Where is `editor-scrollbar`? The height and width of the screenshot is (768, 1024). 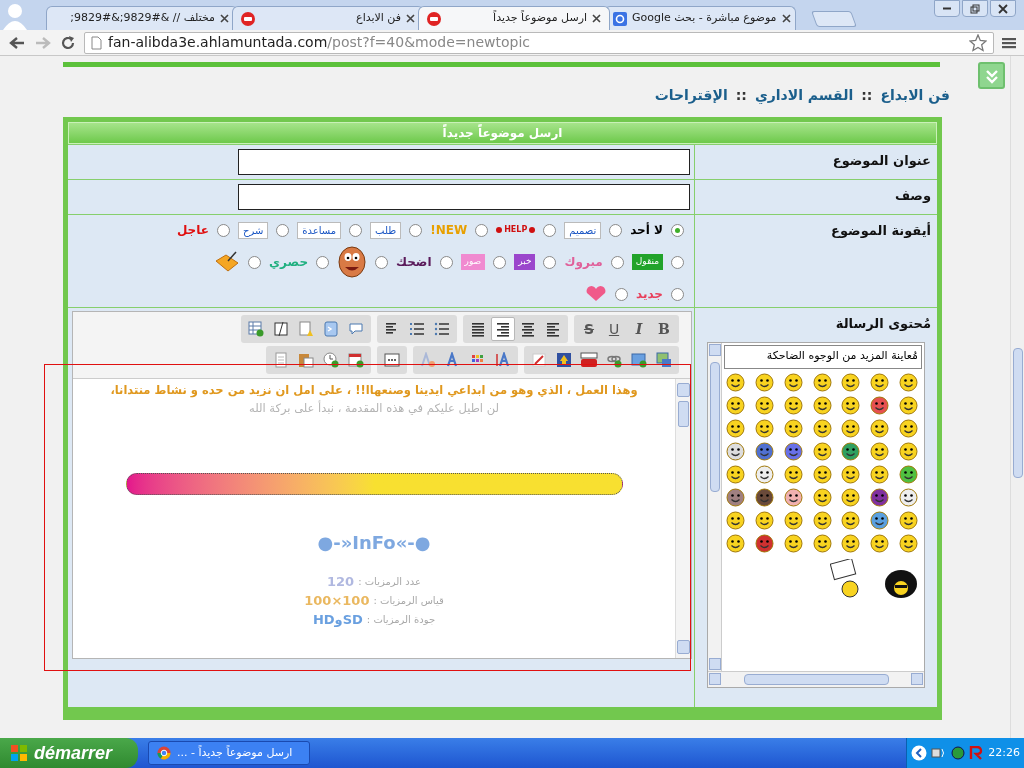 editor-scrollbar is located at coordinates (683, 518).